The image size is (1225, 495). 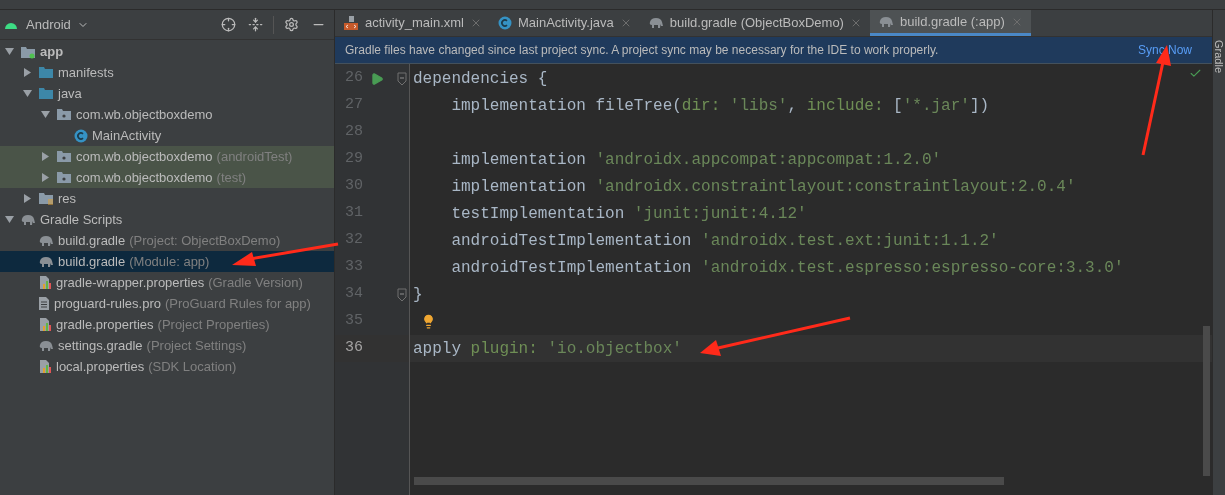 What do you see at coordinates (28, 51) in the screenshot?
I see `module-folder-icon` at bounding box center [28, 51].